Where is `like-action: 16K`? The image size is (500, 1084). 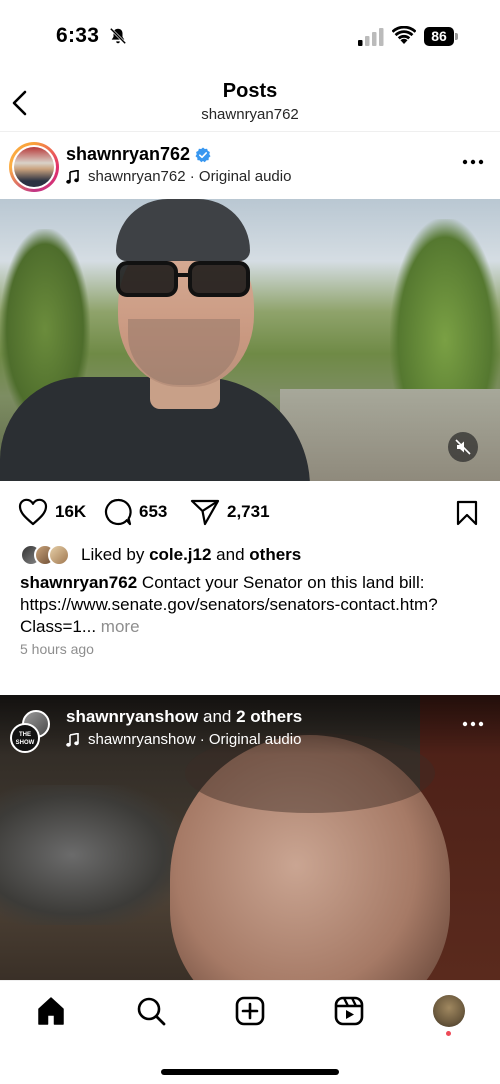
like-action: 16K is located at coordinates (52, 512).